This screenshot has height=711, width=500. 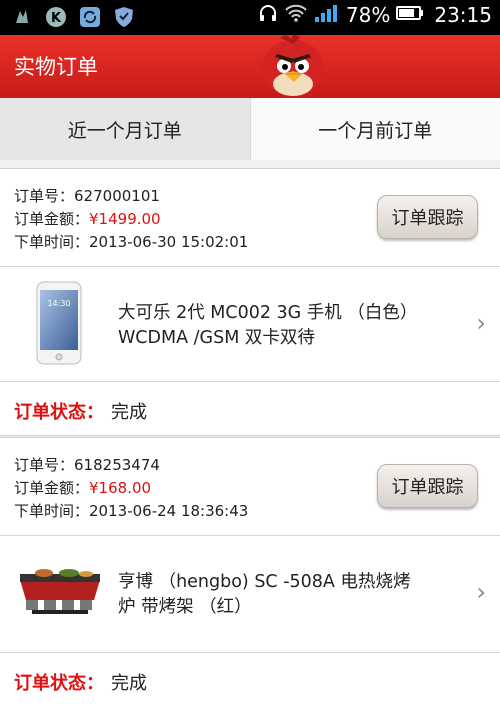 What do you see at coordinates (268, 325) in the screenshot?
I see `product-name: 大可乐 2代 MC002 3G 手机 （白色）WCDMA /GSM 双卡双待` at bounding box center [268, 325].